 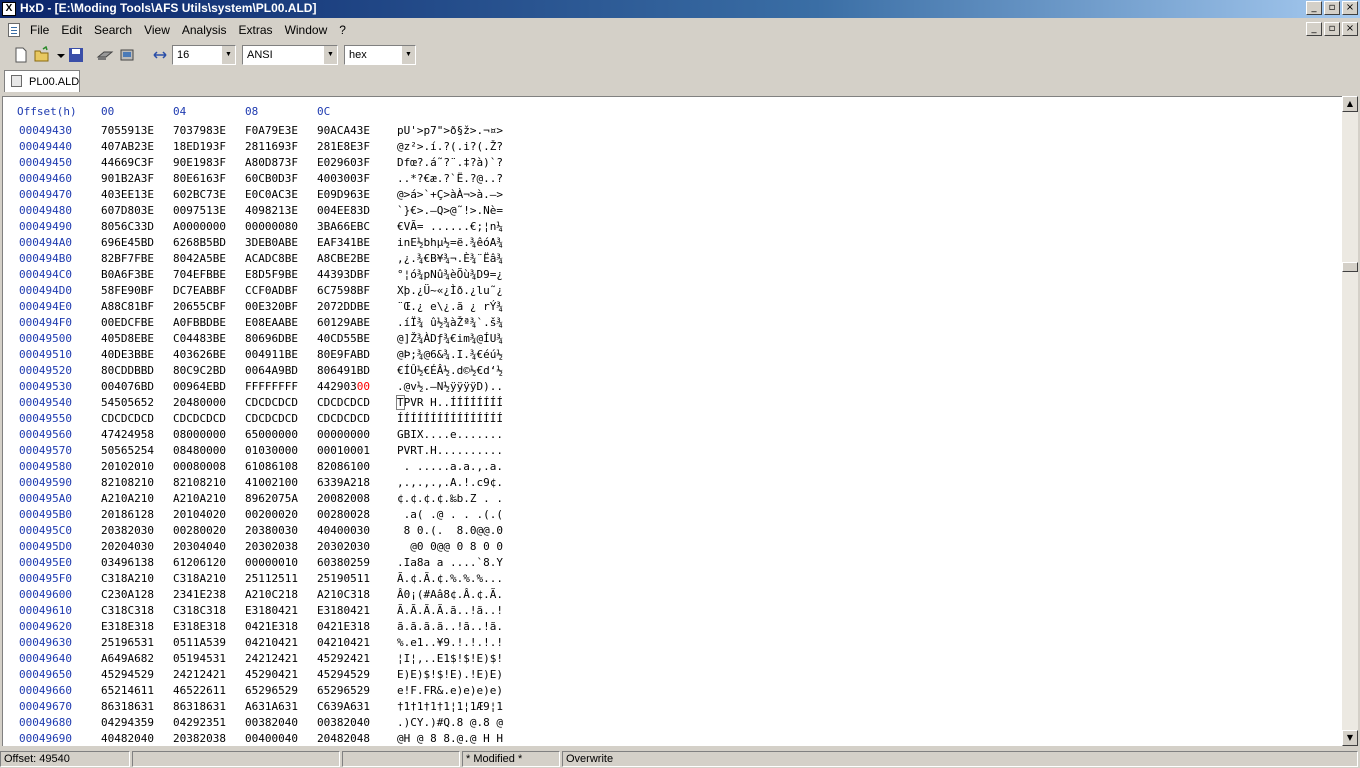 I want to click on hex-cell: 2341E238, so click(x=199, y=595).